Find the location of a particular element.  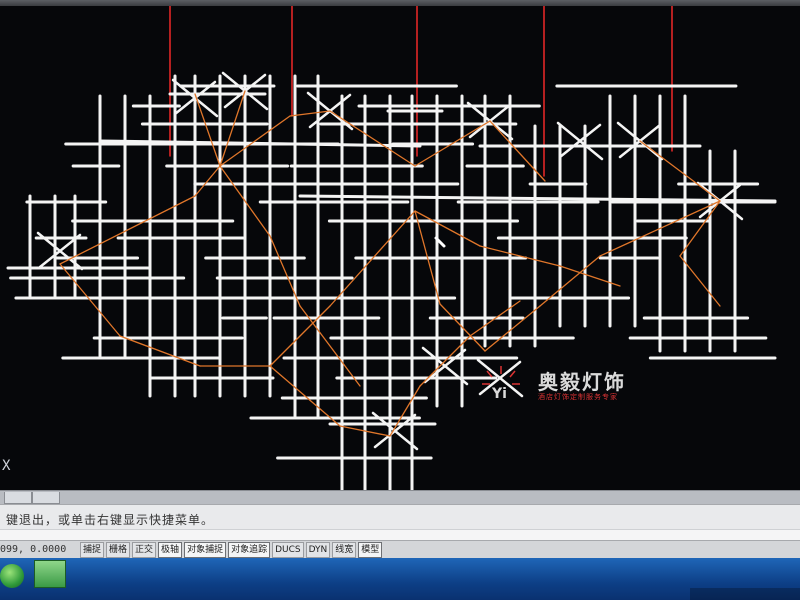

status-toggle-7: DYN is located at coordinates (318, 550).